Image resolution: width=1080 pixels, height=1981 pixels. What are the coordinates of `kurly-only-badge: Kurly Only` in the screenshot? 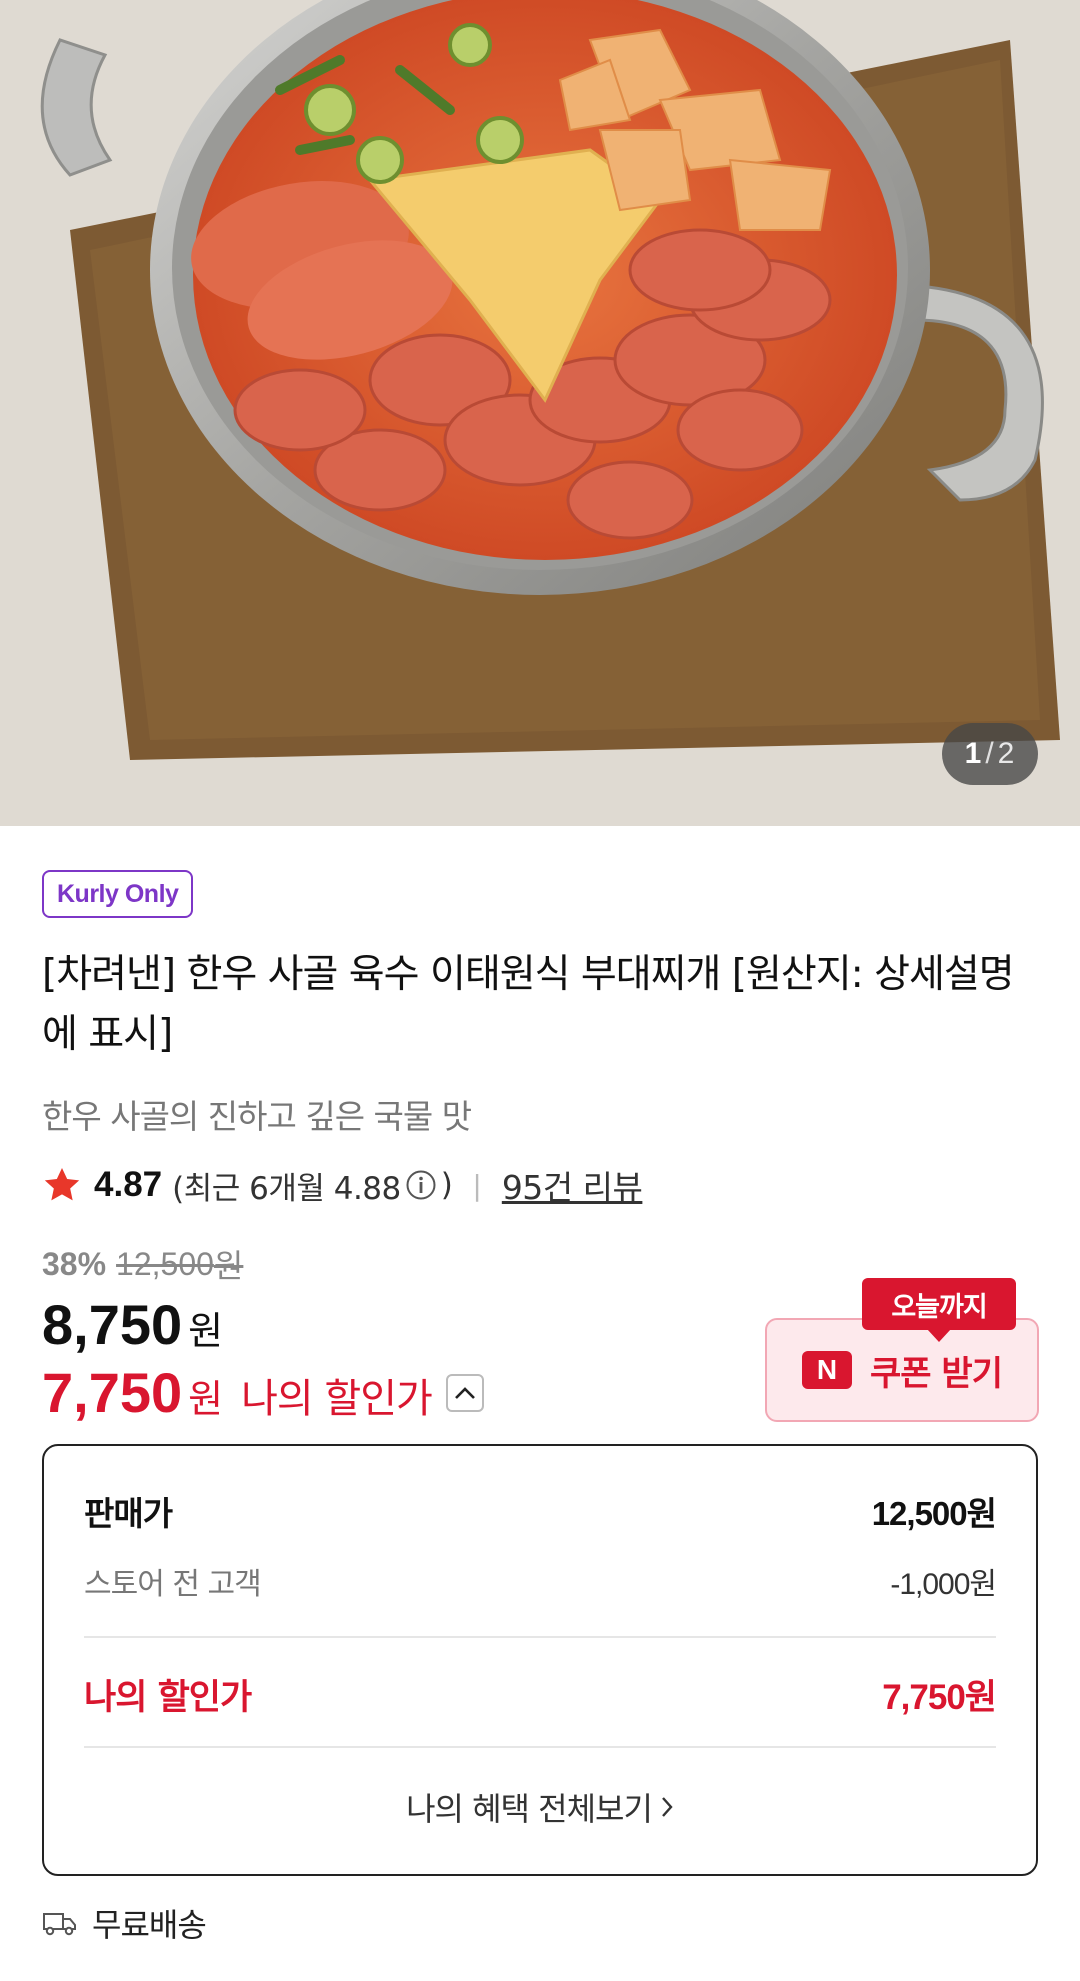 It's located at (118, 894).